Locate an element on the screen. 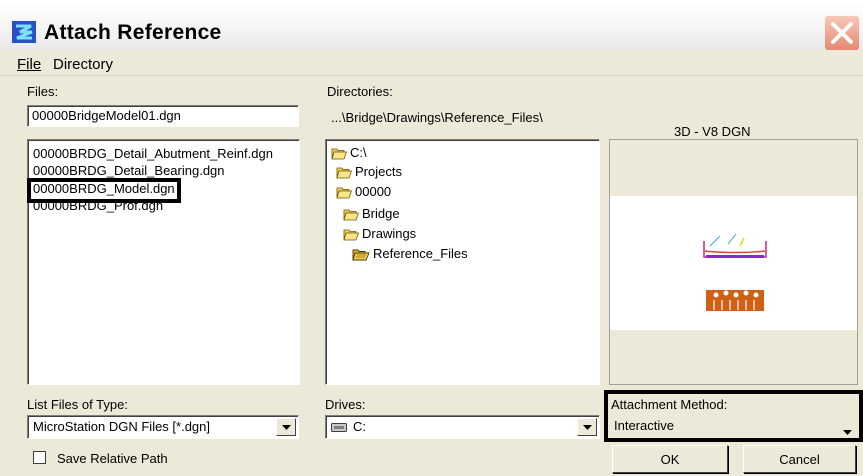 The height and width of the screenshot is (476, 863). cancel-button-label: Cancel is located at coordinates (799, 459).